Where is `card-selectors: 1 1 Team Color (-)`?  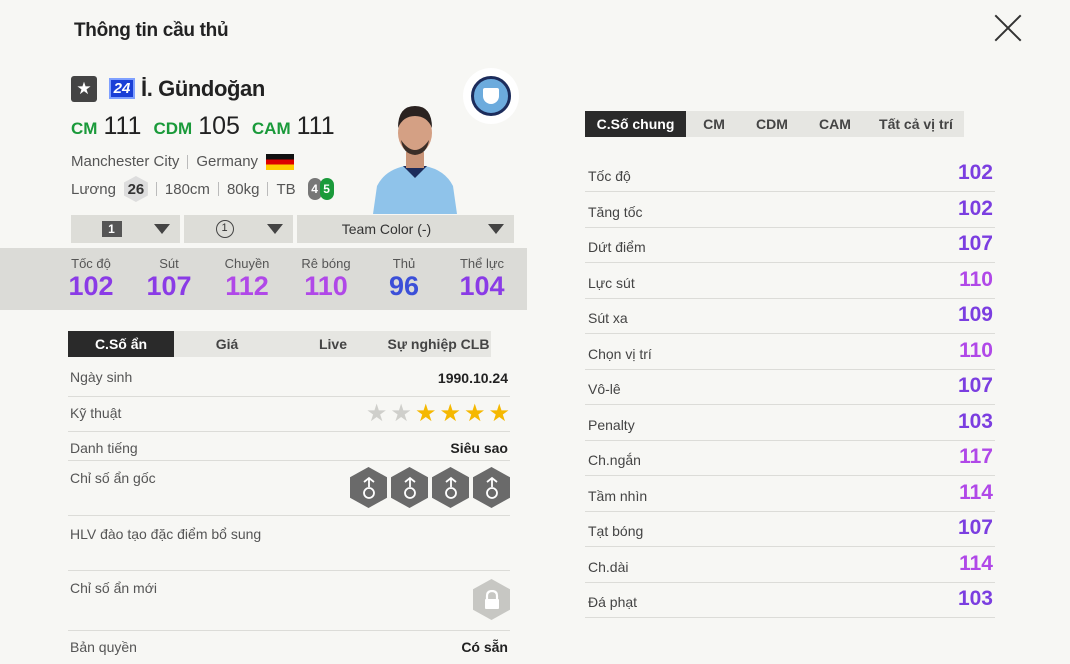
card-selectors: 1 1 Team Color (-) is located at coordinates (292, 229).